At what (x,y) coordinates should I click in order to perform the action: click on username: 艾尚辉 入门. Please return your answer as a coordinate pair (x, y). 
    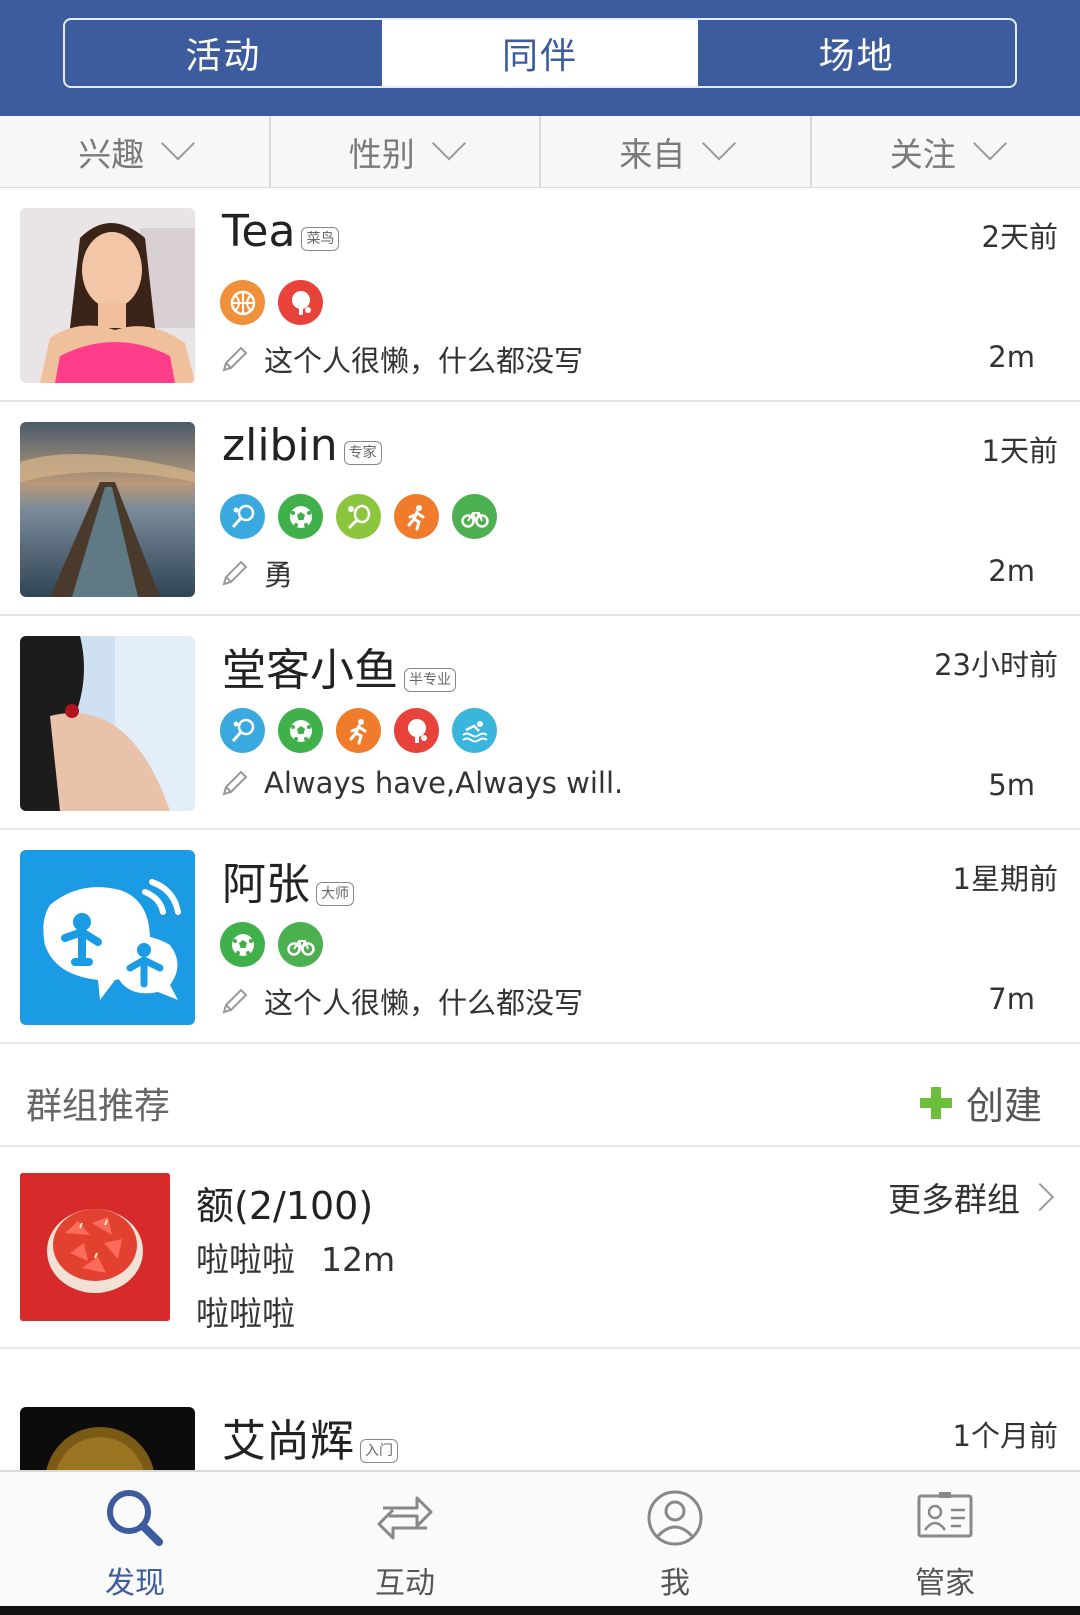
    Looking at the image, I should click on (310, 1437).